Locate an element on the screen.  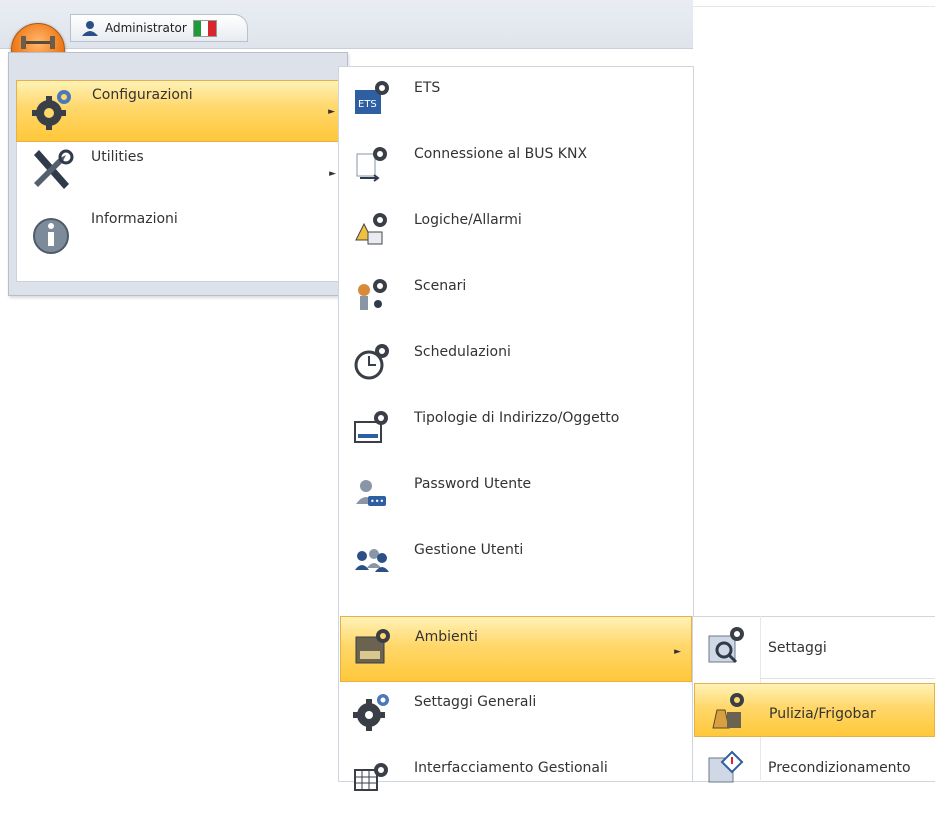
menu-item-schedulazioni: Schedulazioni is located at coordinates (516, 365).